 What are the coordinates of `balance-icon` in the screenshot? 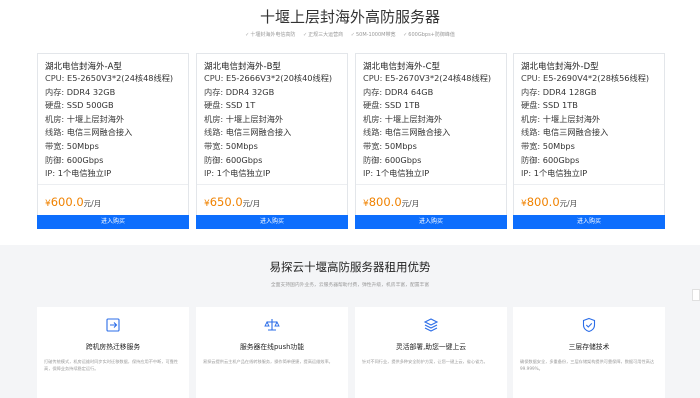 It's located at (272, 325).